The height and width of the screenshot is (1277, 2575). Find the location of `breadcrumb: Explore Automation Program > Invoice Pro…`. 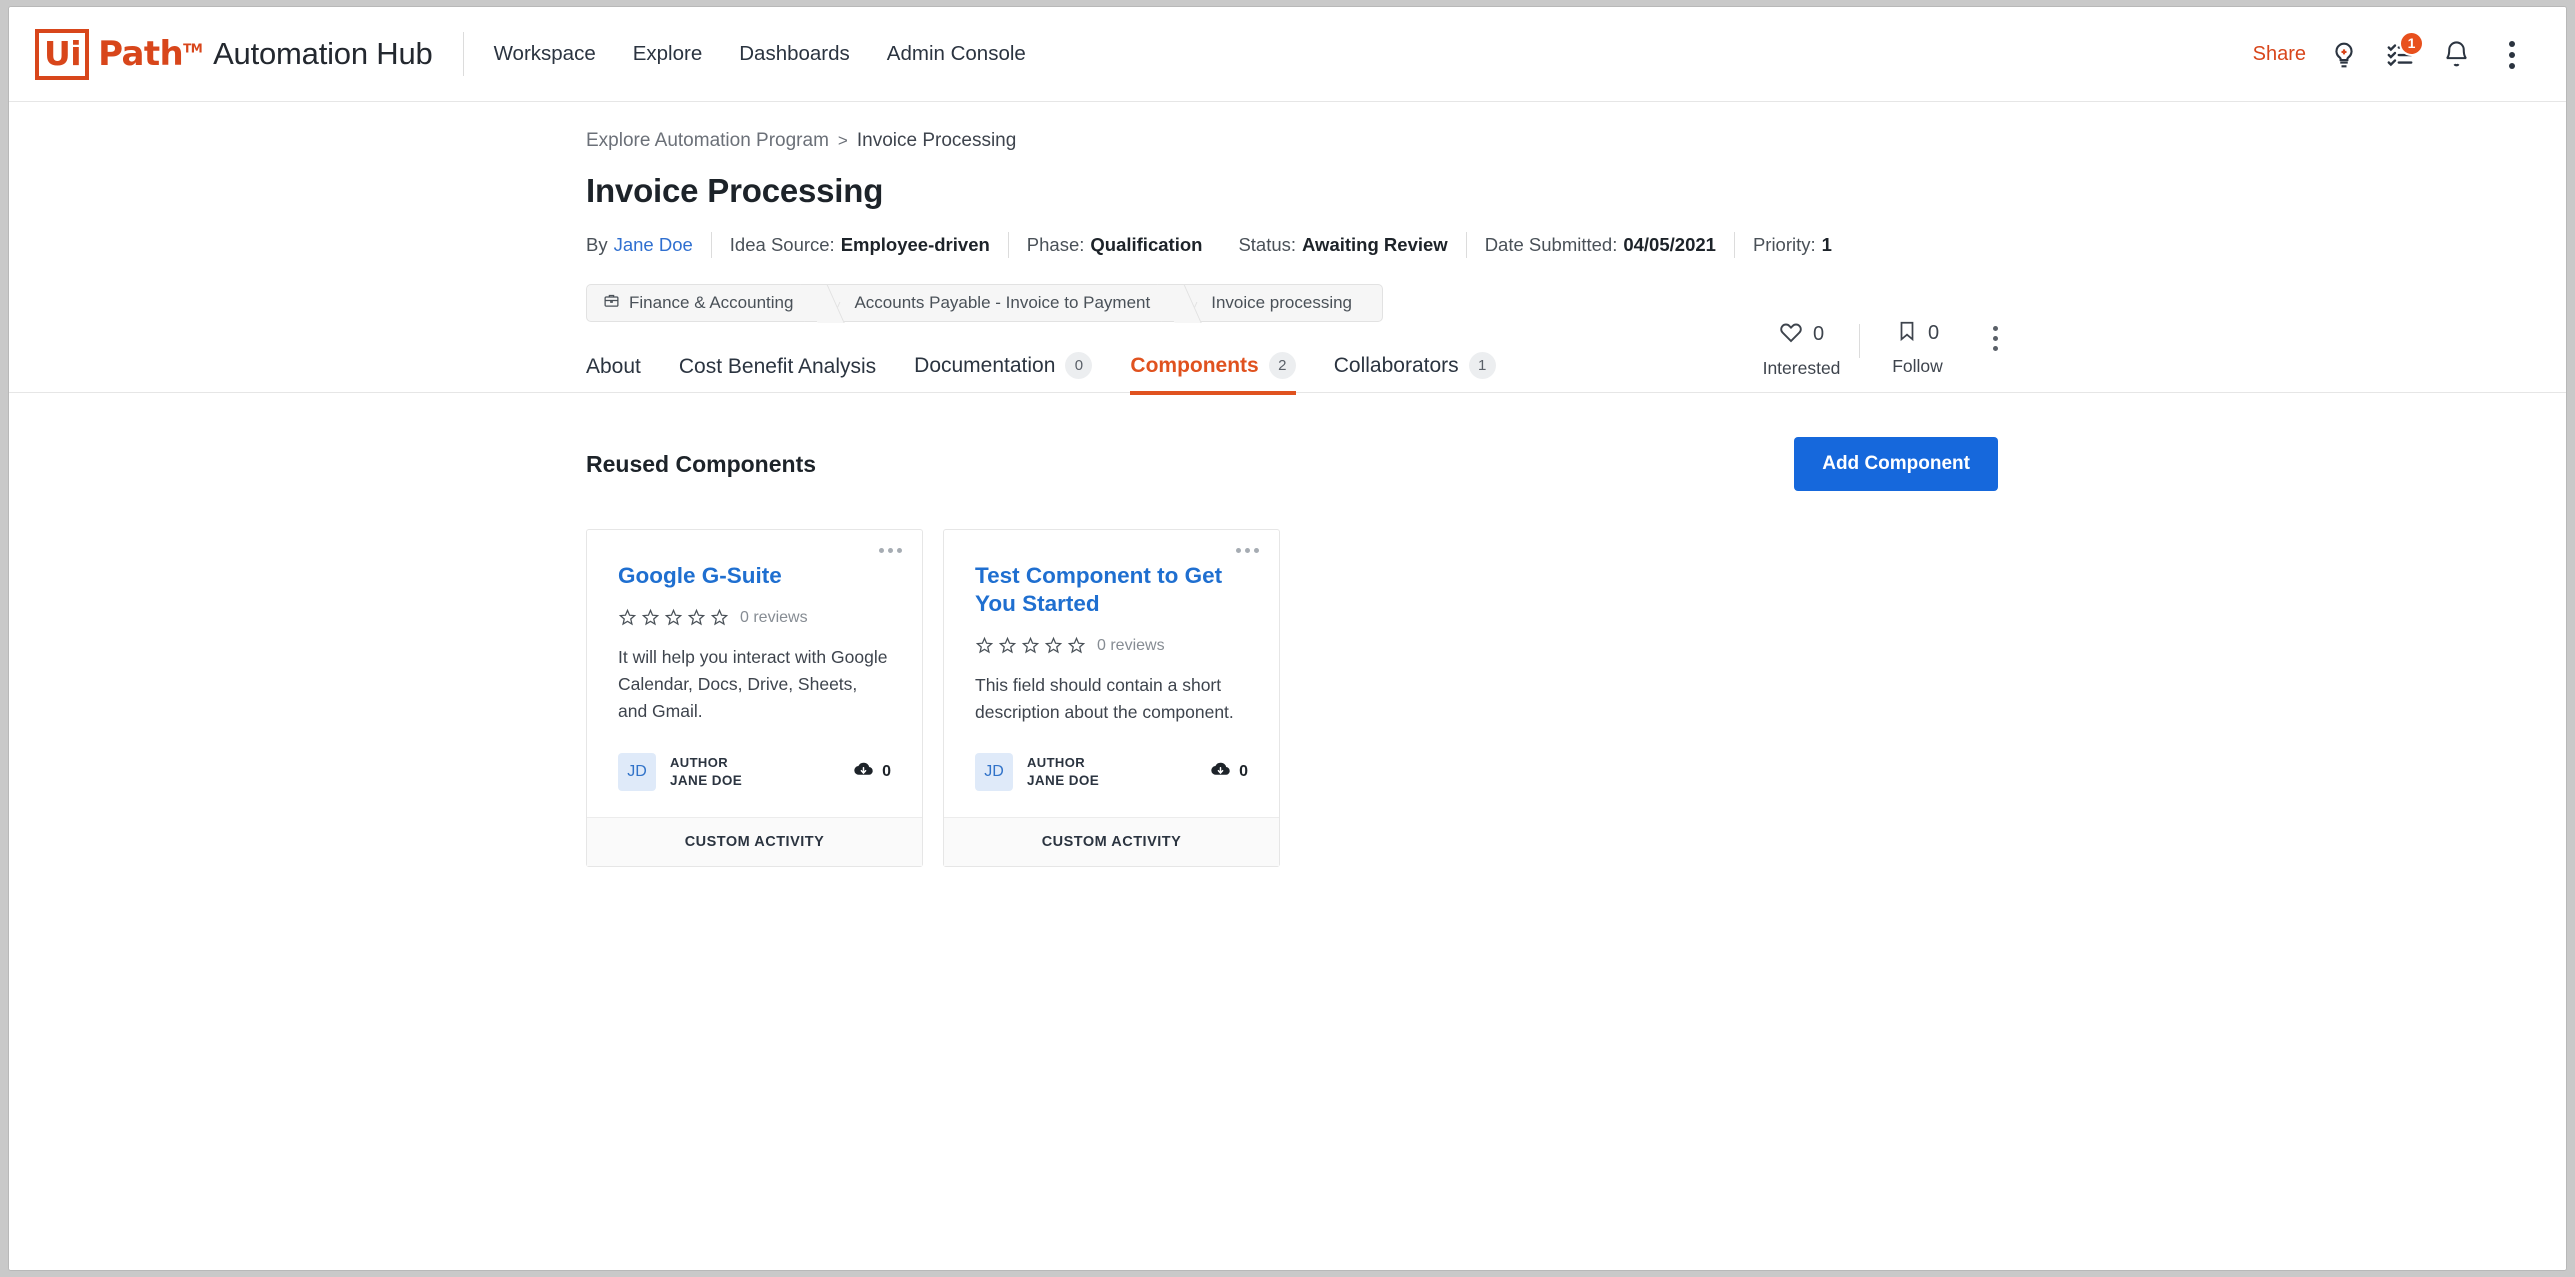

breadcrumb: Explore Automation Program > Invoice Pro… is located at coordinates (1556, 127).